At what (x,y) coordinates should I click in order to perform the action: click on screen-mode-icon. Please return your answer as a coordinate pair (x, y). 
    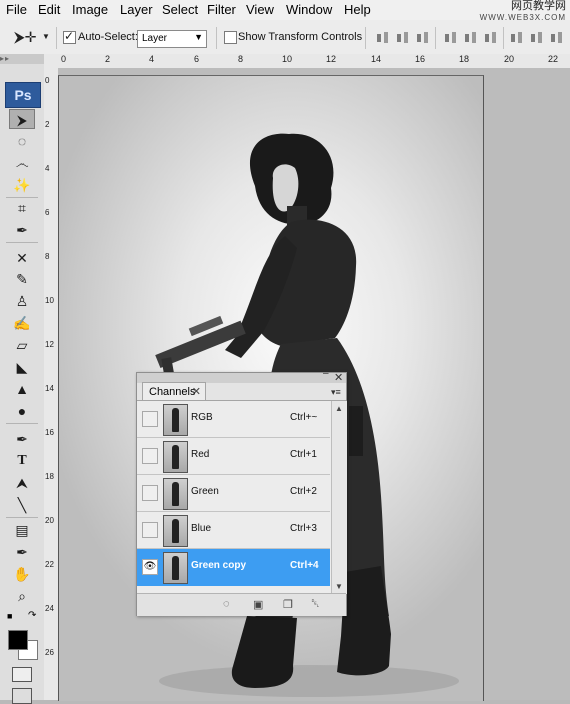
    Looking at the image, I should click on (22, 696).